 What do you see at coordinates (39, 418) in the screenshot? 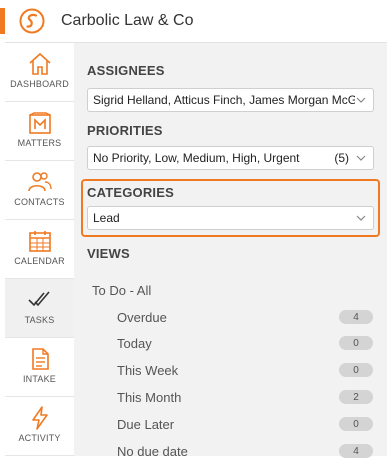
I see `lightning-icon` at bounding box center [39, 418].